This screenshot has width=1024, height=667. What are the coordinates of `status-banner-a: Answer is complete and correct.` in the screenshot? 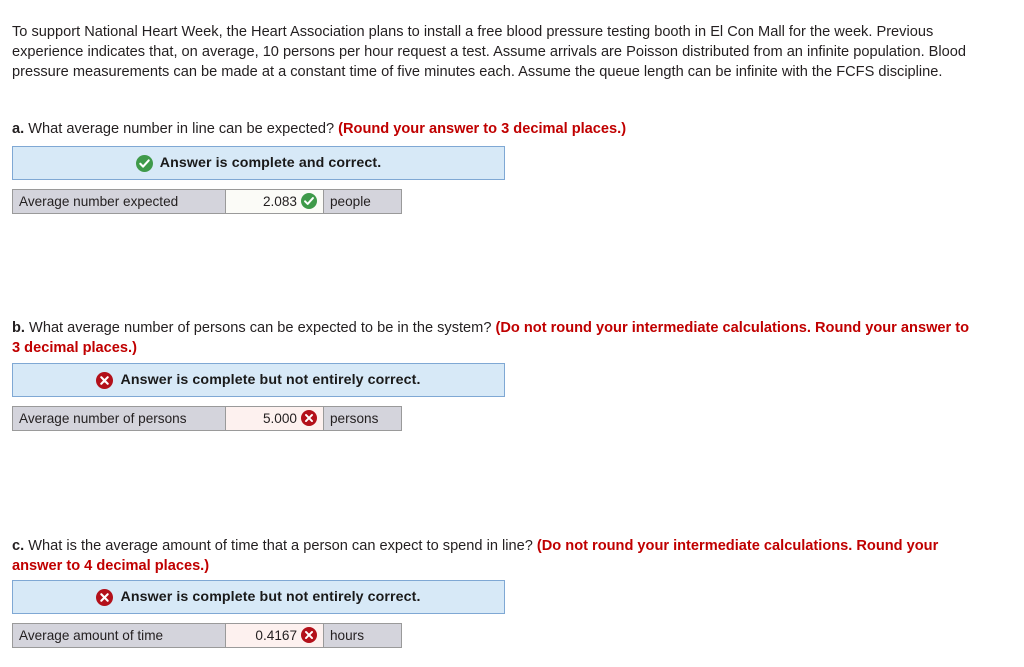 It's located at (258, 163).